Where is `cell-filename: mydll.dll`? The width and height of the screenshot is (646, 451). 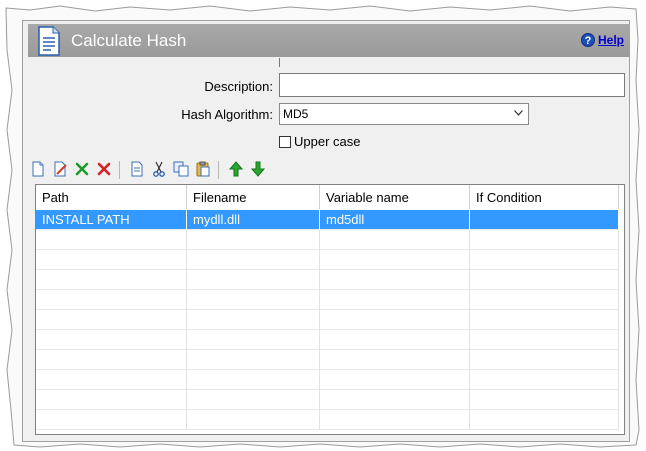
cell-filename: mydll.dll is located at coordinates (253, 220).